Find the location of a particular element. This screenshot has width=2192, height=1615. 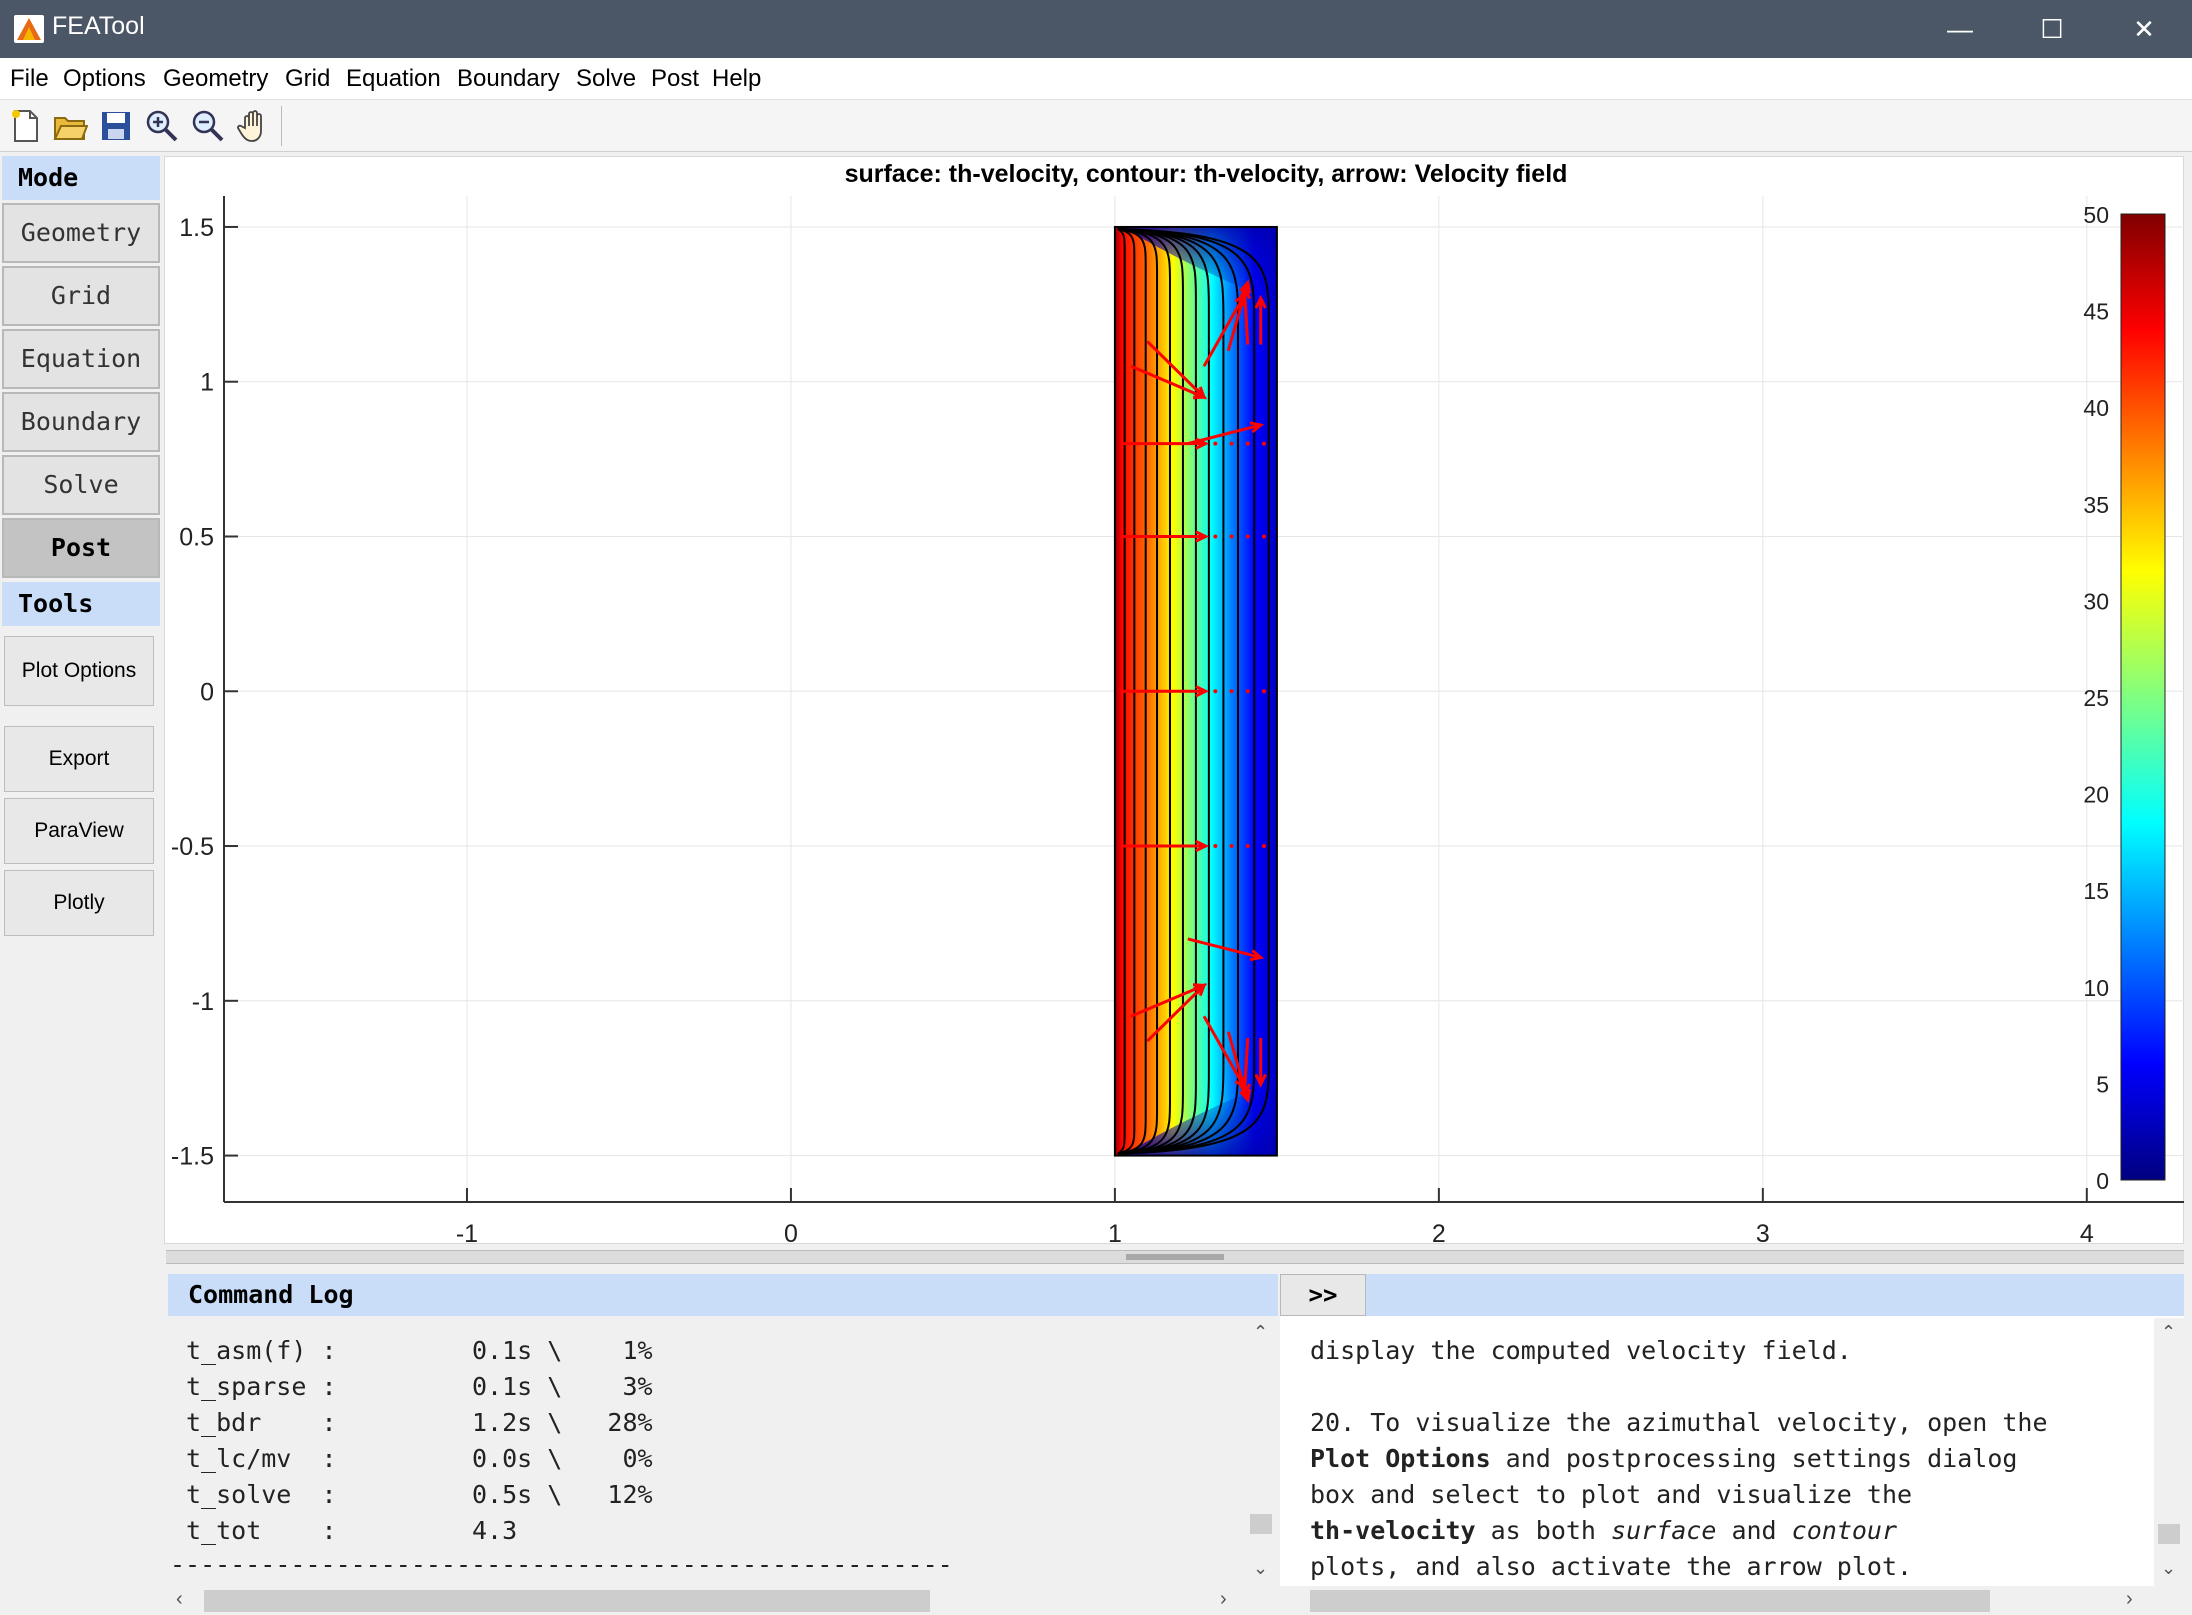

x-tick-label: -1 is located at coordinates (467, 1234).